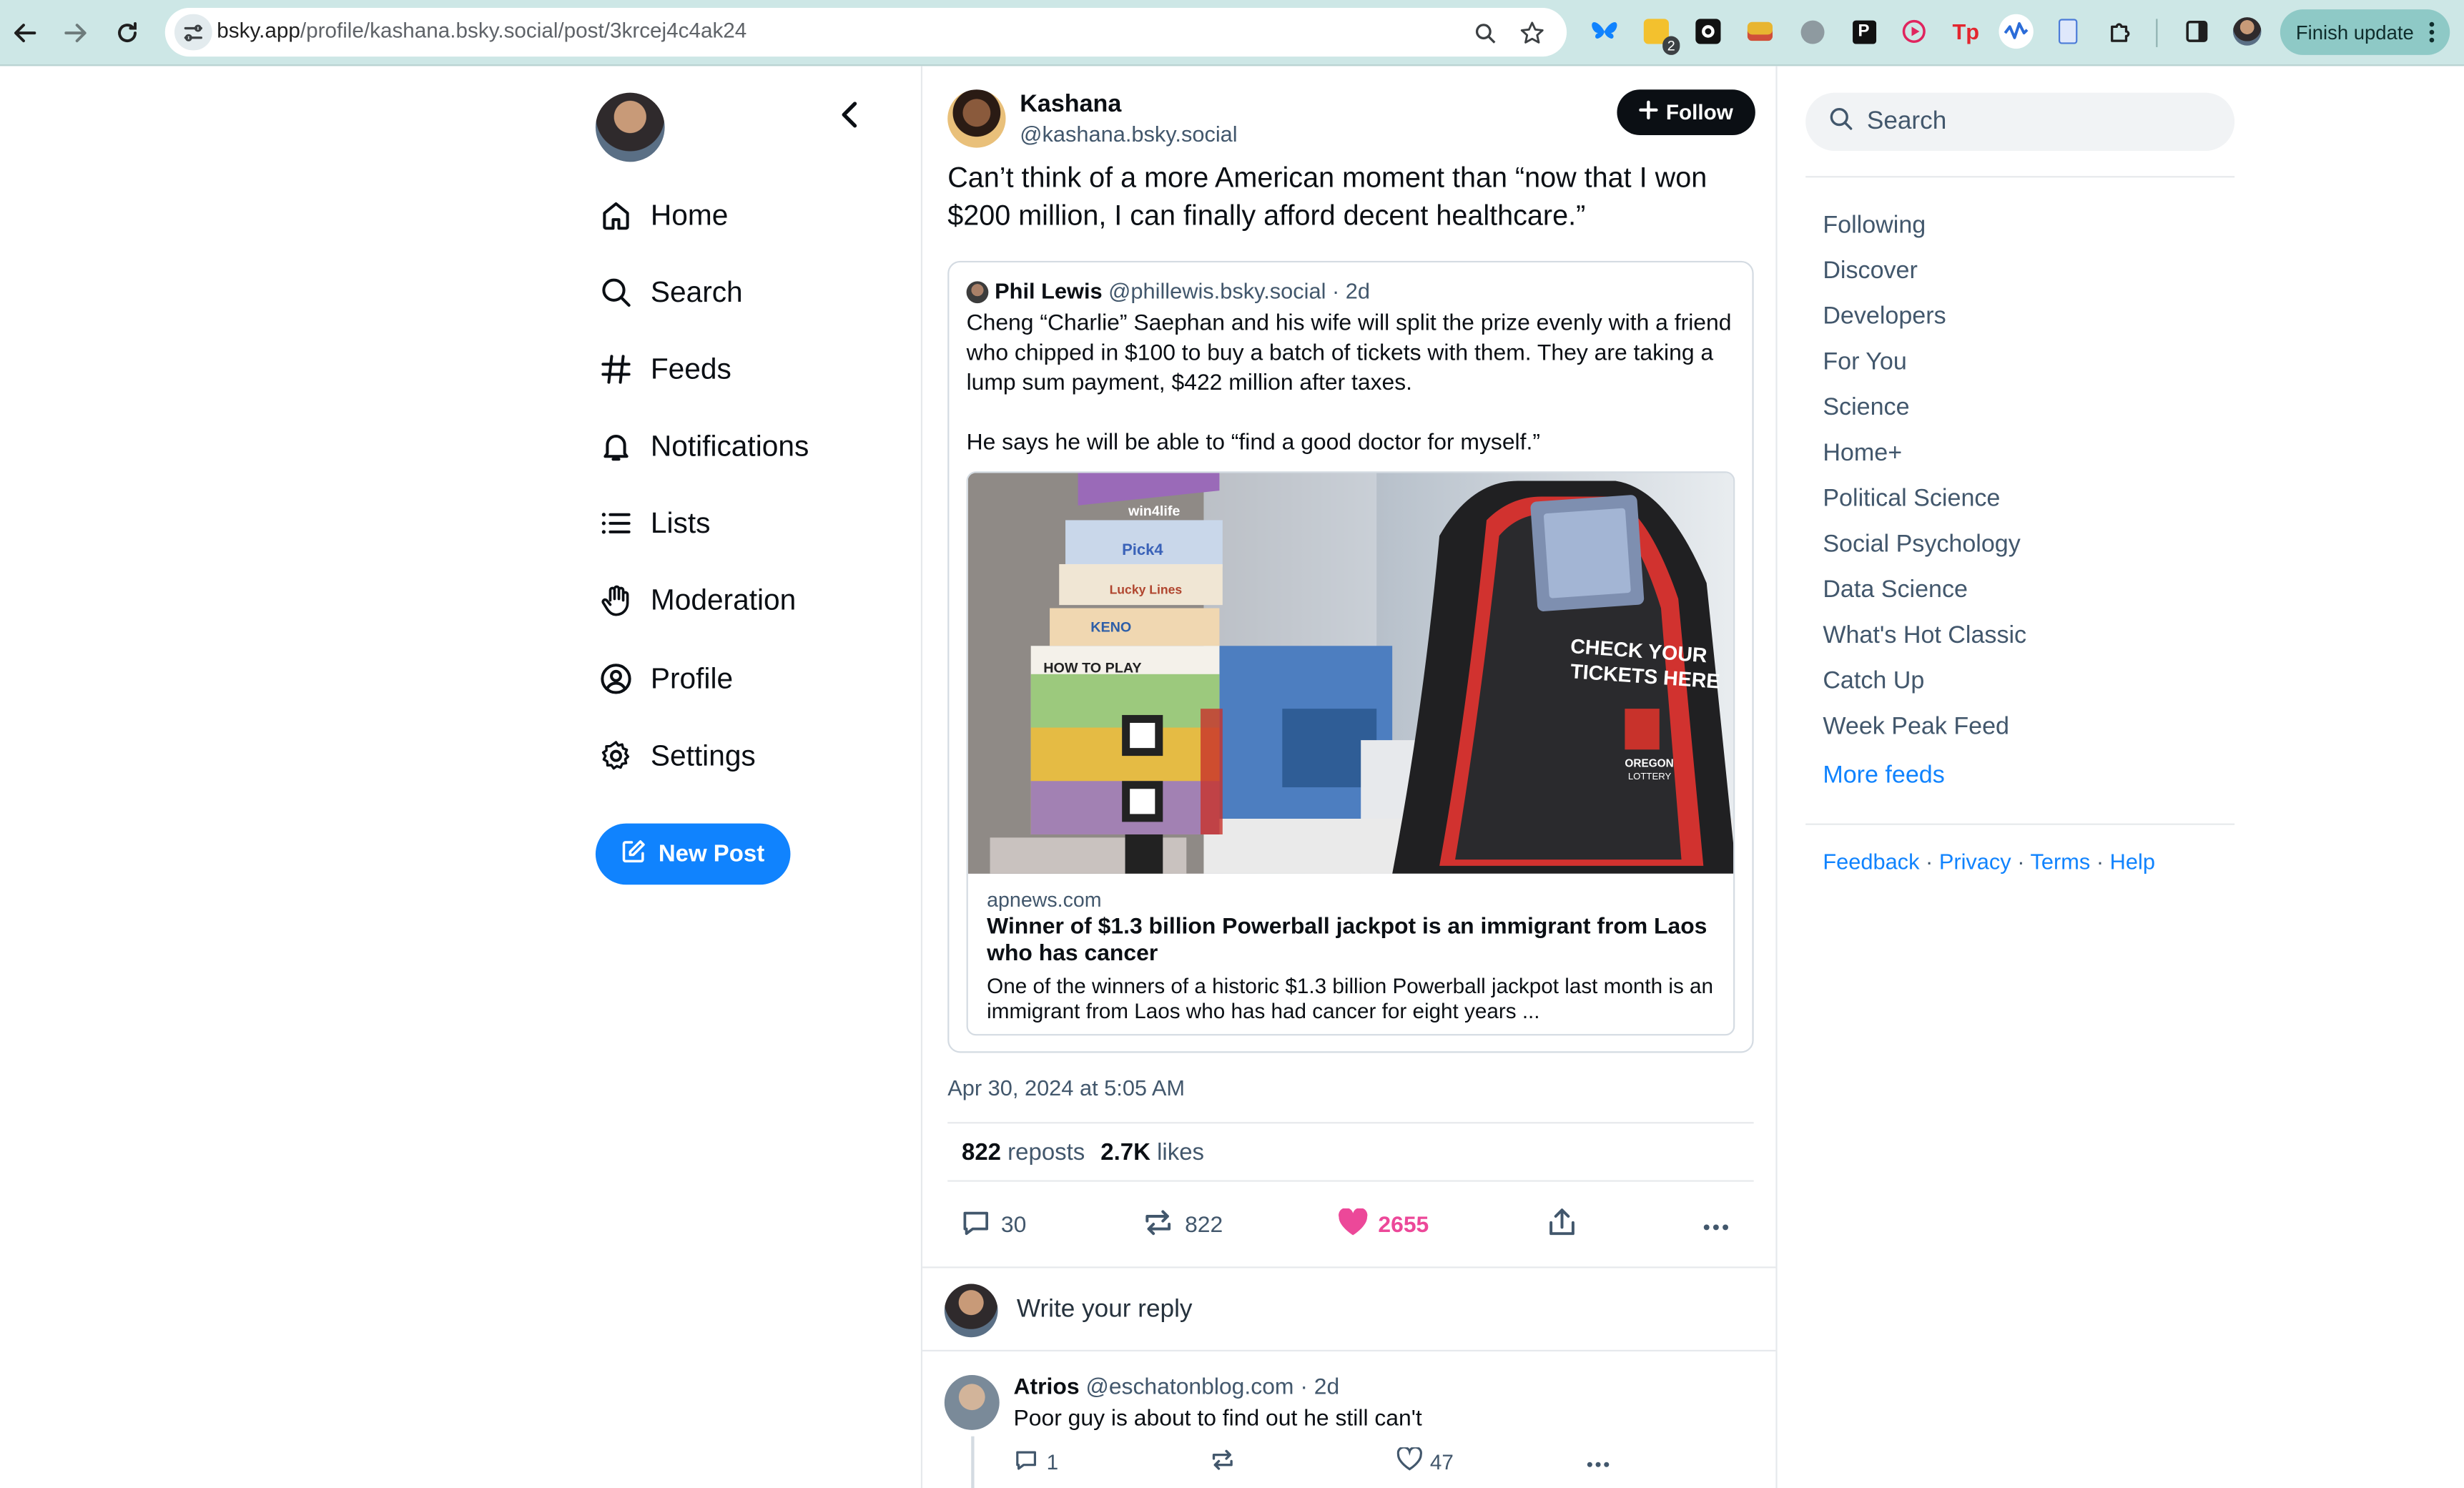  Describe the element at coordinates (616, 600) in the screenshot. I see `hand-icon` at that location.